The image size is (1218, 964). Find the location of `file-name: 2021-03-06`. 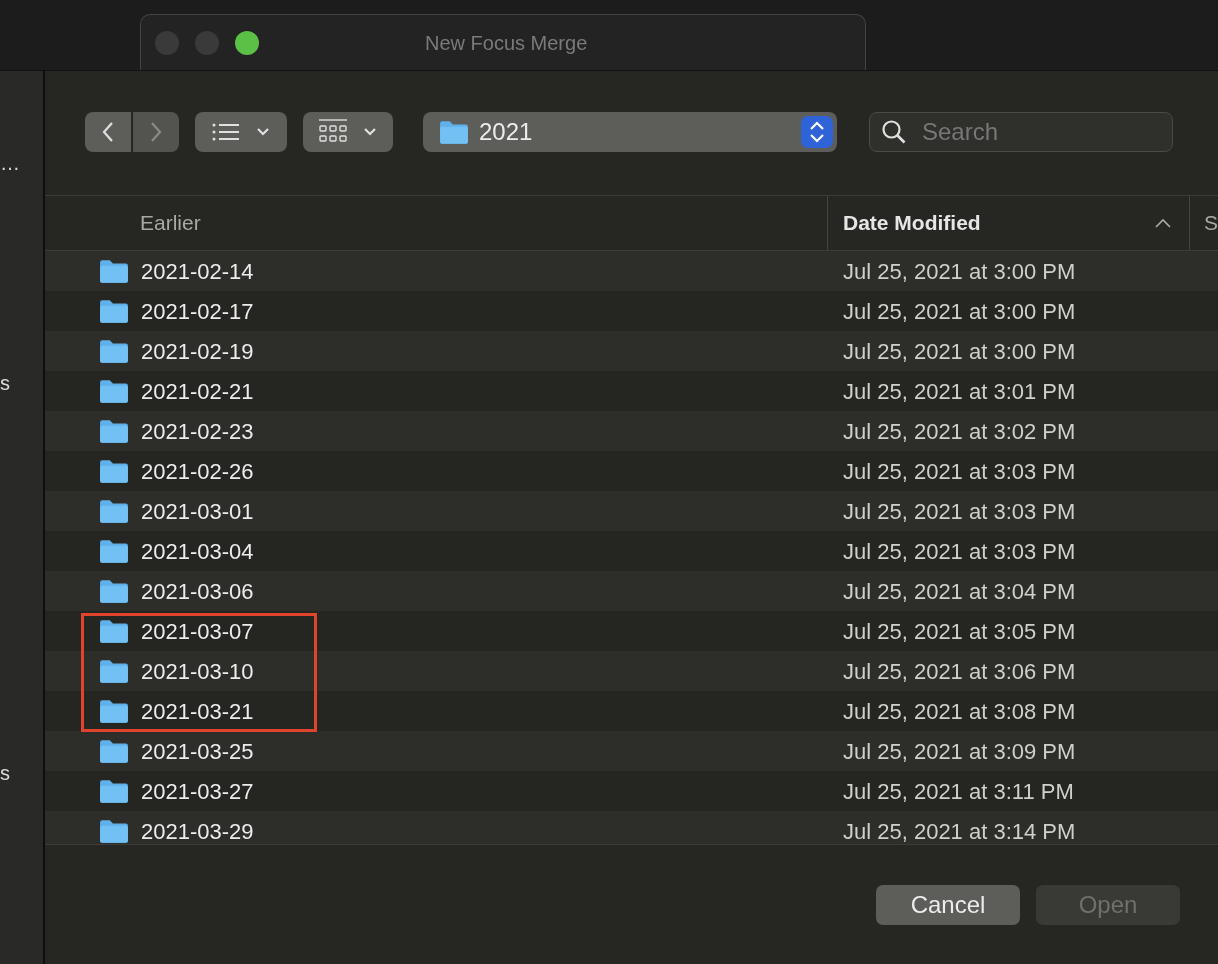

file-name: 2021-03-06 is located at coordinates (197, 591).